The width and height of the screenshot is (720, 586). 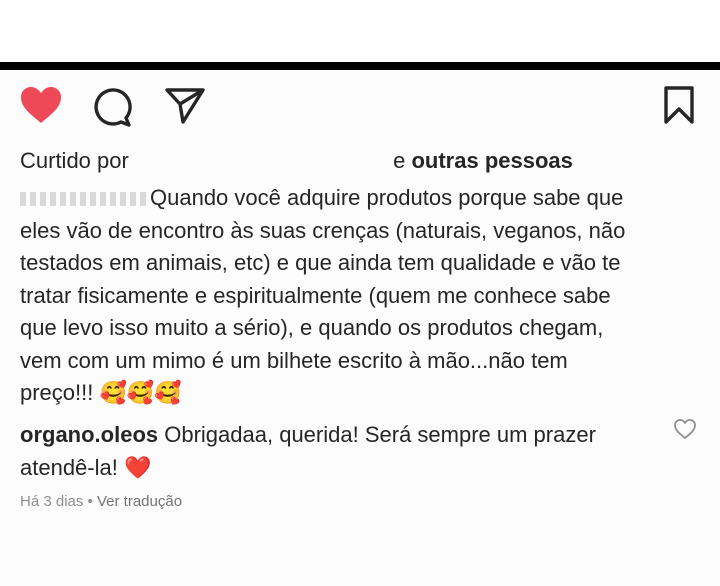 I want to click on likes-summary: Curtido por e outras pessoas, so click(x=296, y=161).